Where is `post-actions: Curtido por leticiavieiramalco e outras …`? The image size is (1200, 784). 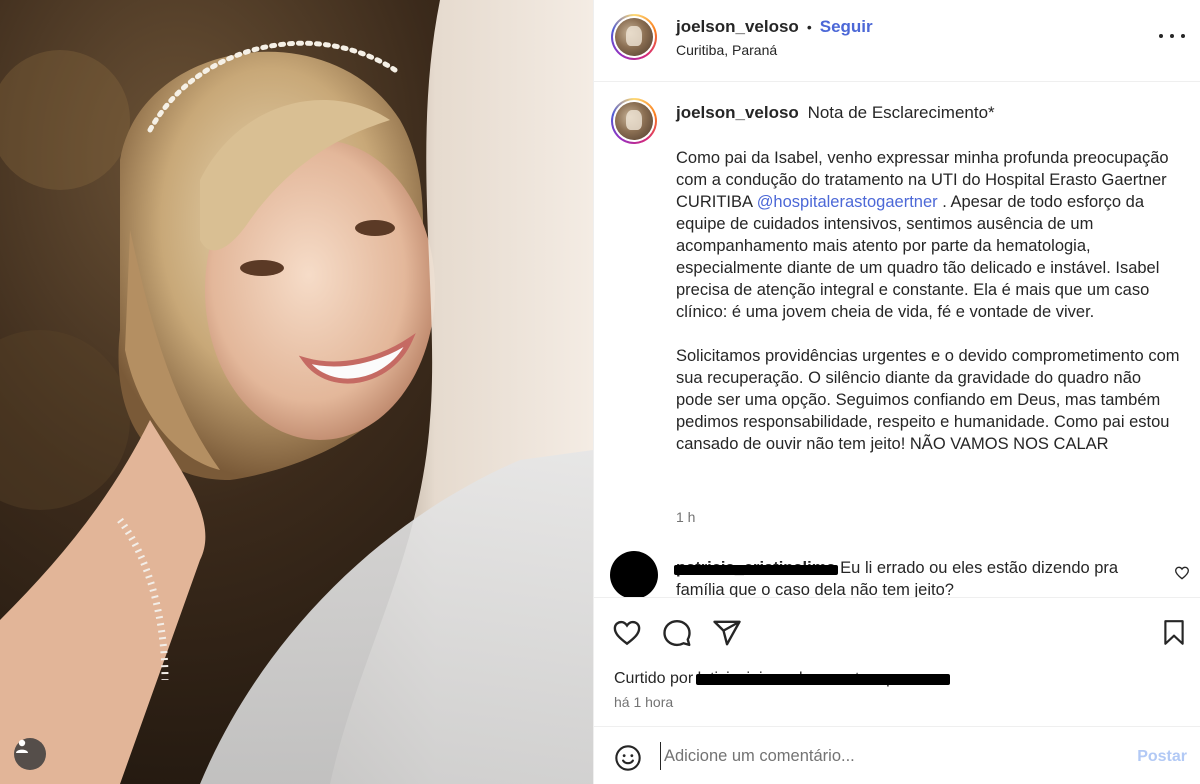
post-actions: Curtido por leticiavieiramalco e outras … is located at coordinates (897, 662).